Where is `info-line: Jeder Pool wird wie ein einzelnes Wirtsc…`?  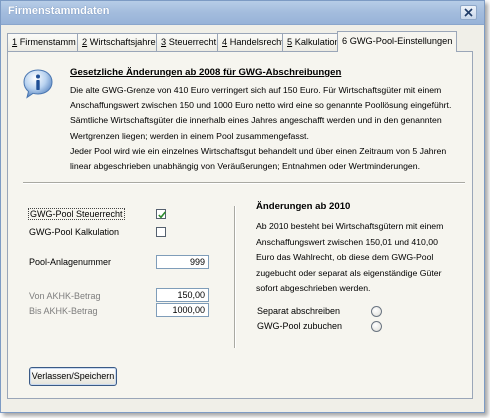
info-line: Jeder Pool wird wie ein einzelnes Wirtsc… is located at coordinates (258, 150).